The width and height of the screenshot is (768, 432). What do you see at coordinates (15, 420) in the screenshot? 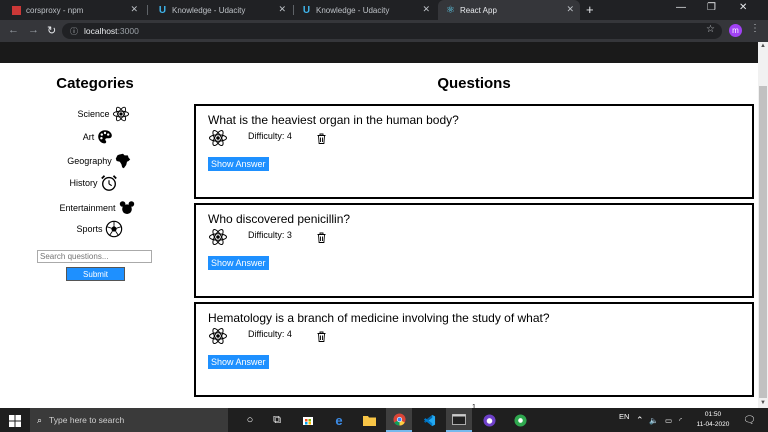
I see `windows-start-icon` at bounding box center [15, 420].